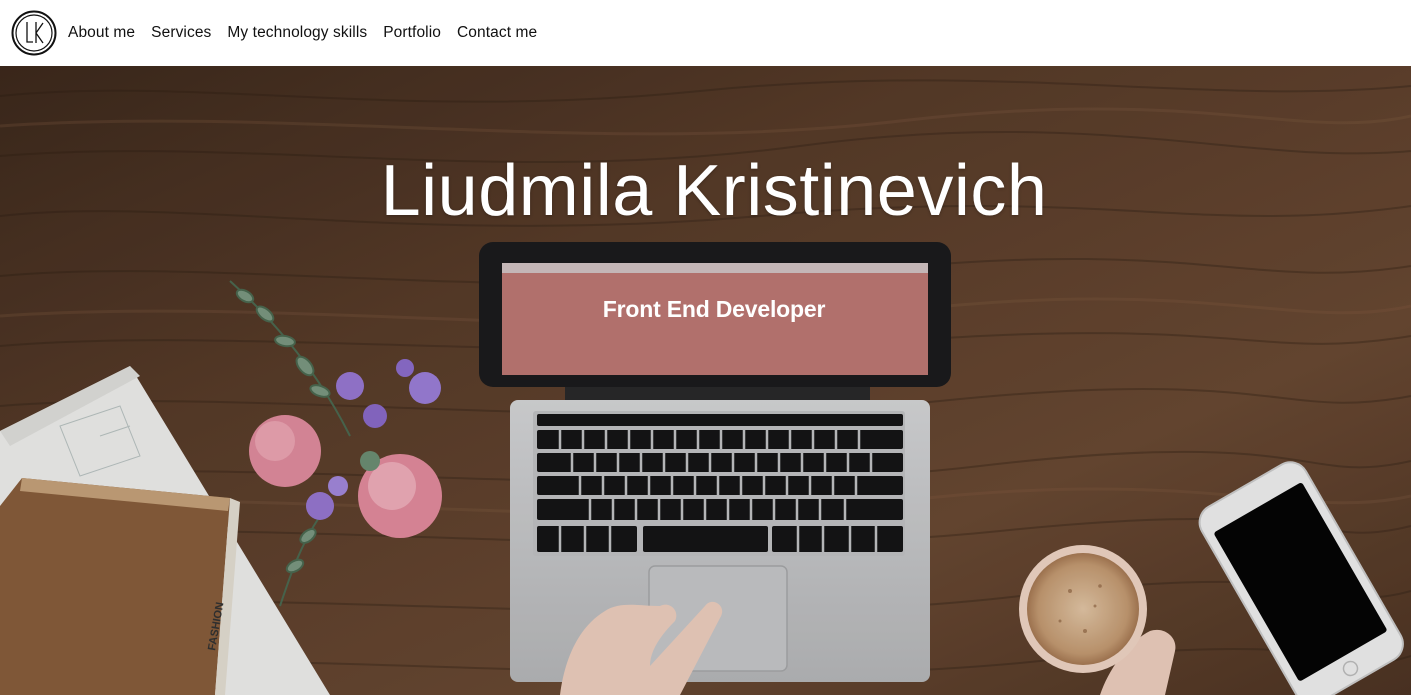 This screenshot has width=1411, height=695. Describe the element at coordinates (412, 33) in the screenshot. I see `nav-link-portfolio: Portfolio` at that location.